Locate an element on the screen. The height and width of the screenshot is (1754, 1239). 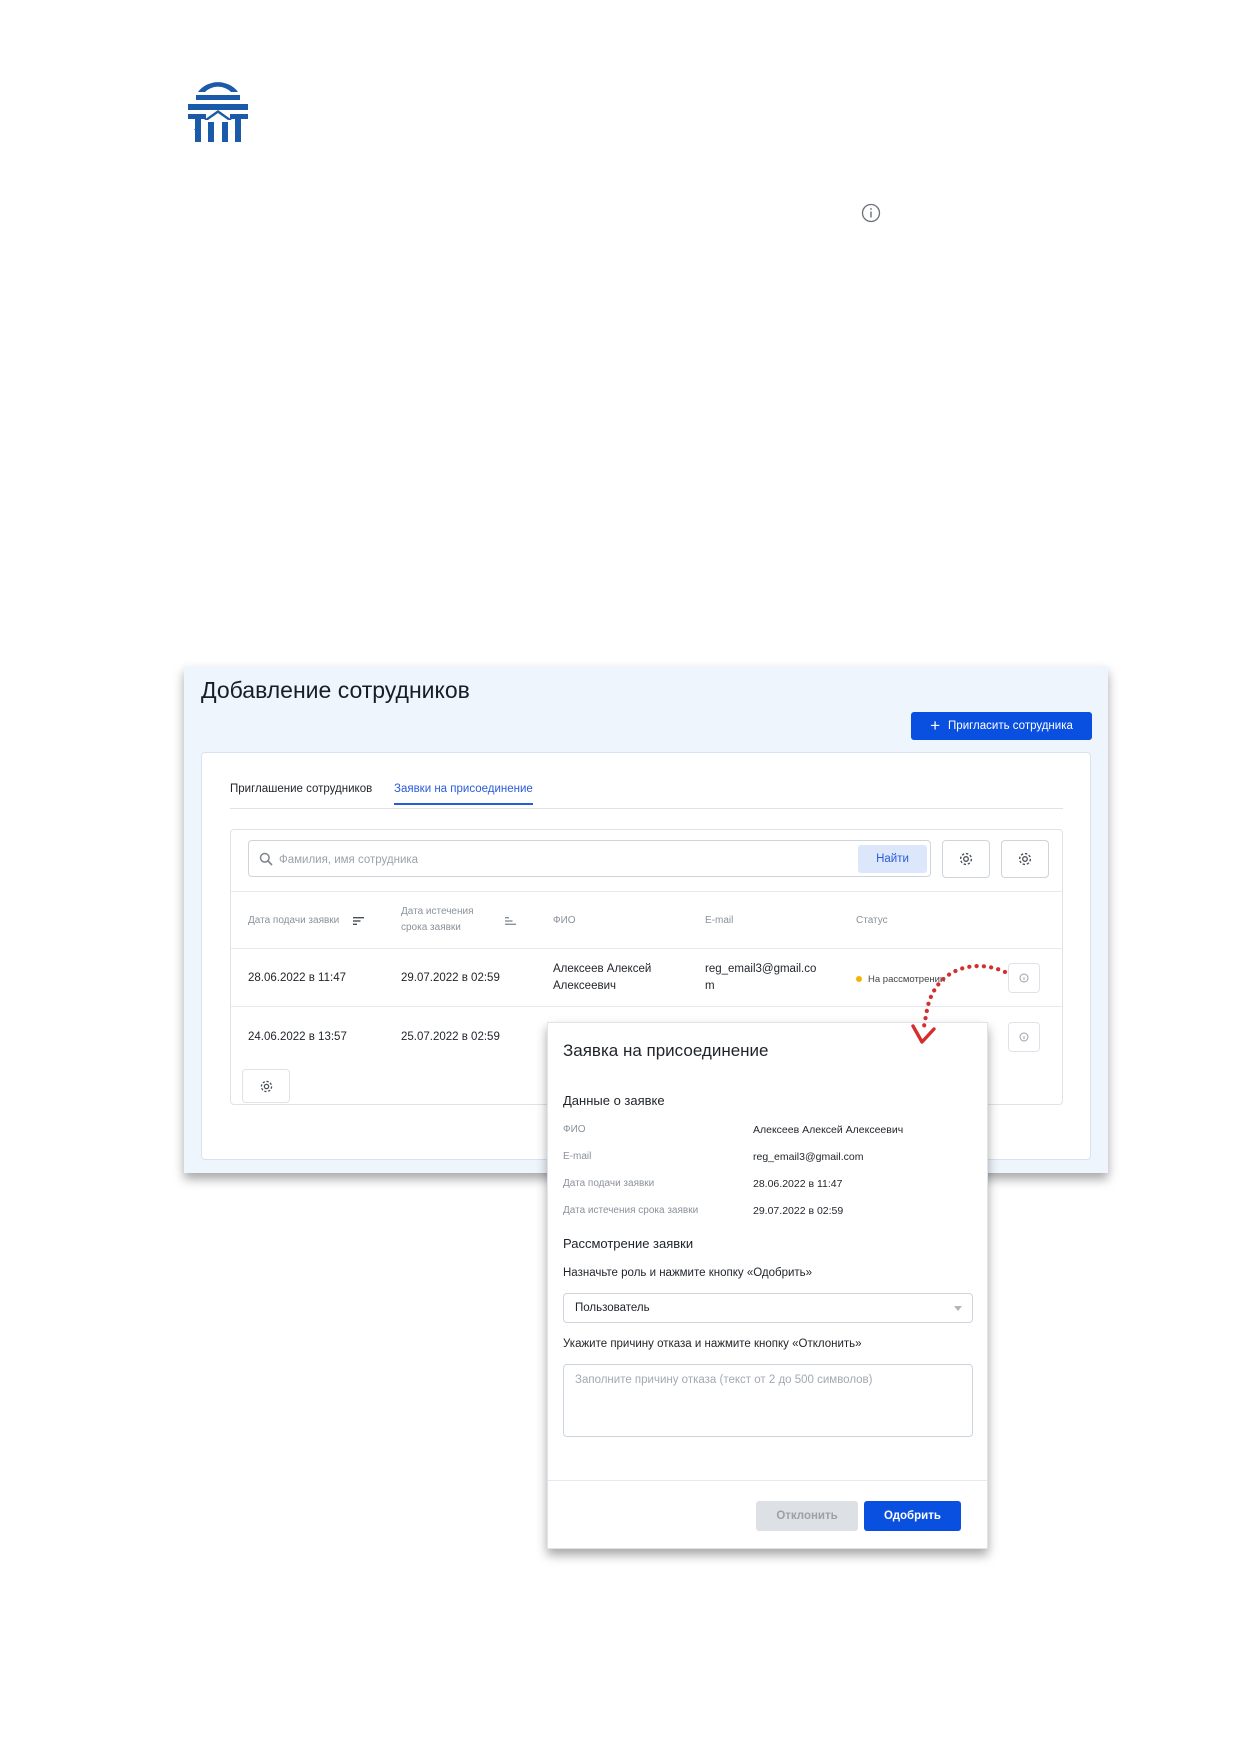
column-submitted: Дата подачи заявки is located at coordinates (293, 921).